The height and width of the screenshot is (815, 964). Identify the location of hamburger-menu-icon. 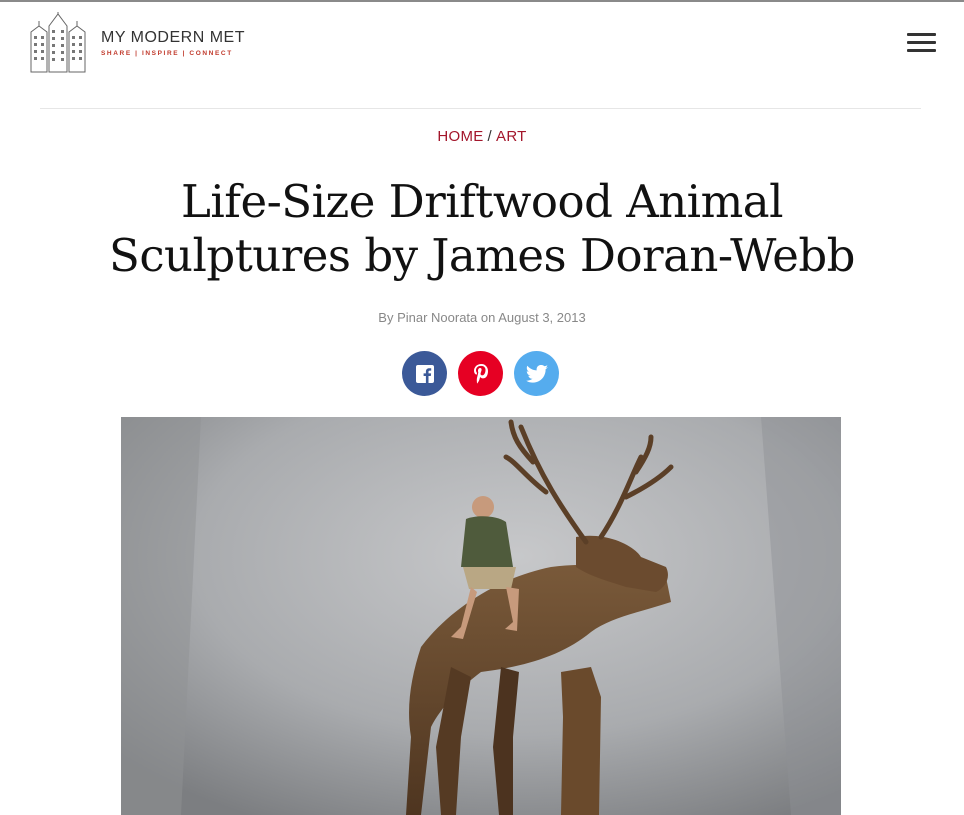
(921, 43).